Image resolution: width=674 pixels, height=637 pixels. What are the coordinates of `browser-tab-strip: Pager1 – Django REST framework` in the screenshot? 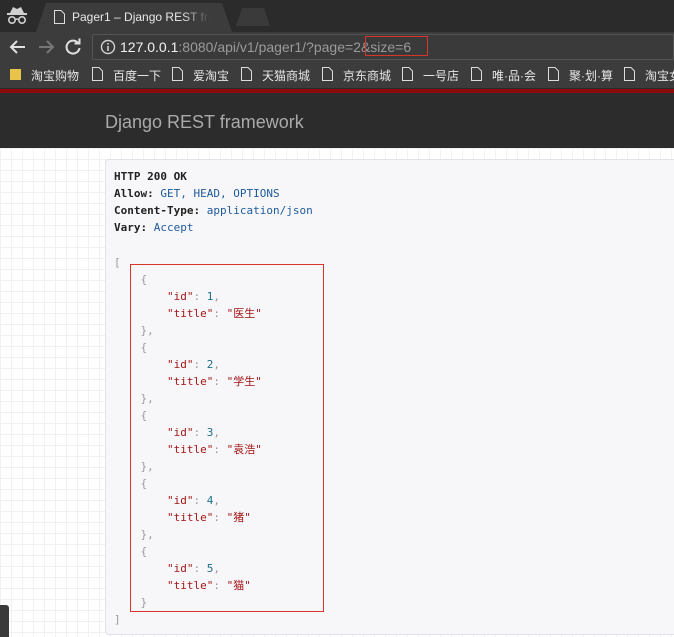 It's located at (337, 16).